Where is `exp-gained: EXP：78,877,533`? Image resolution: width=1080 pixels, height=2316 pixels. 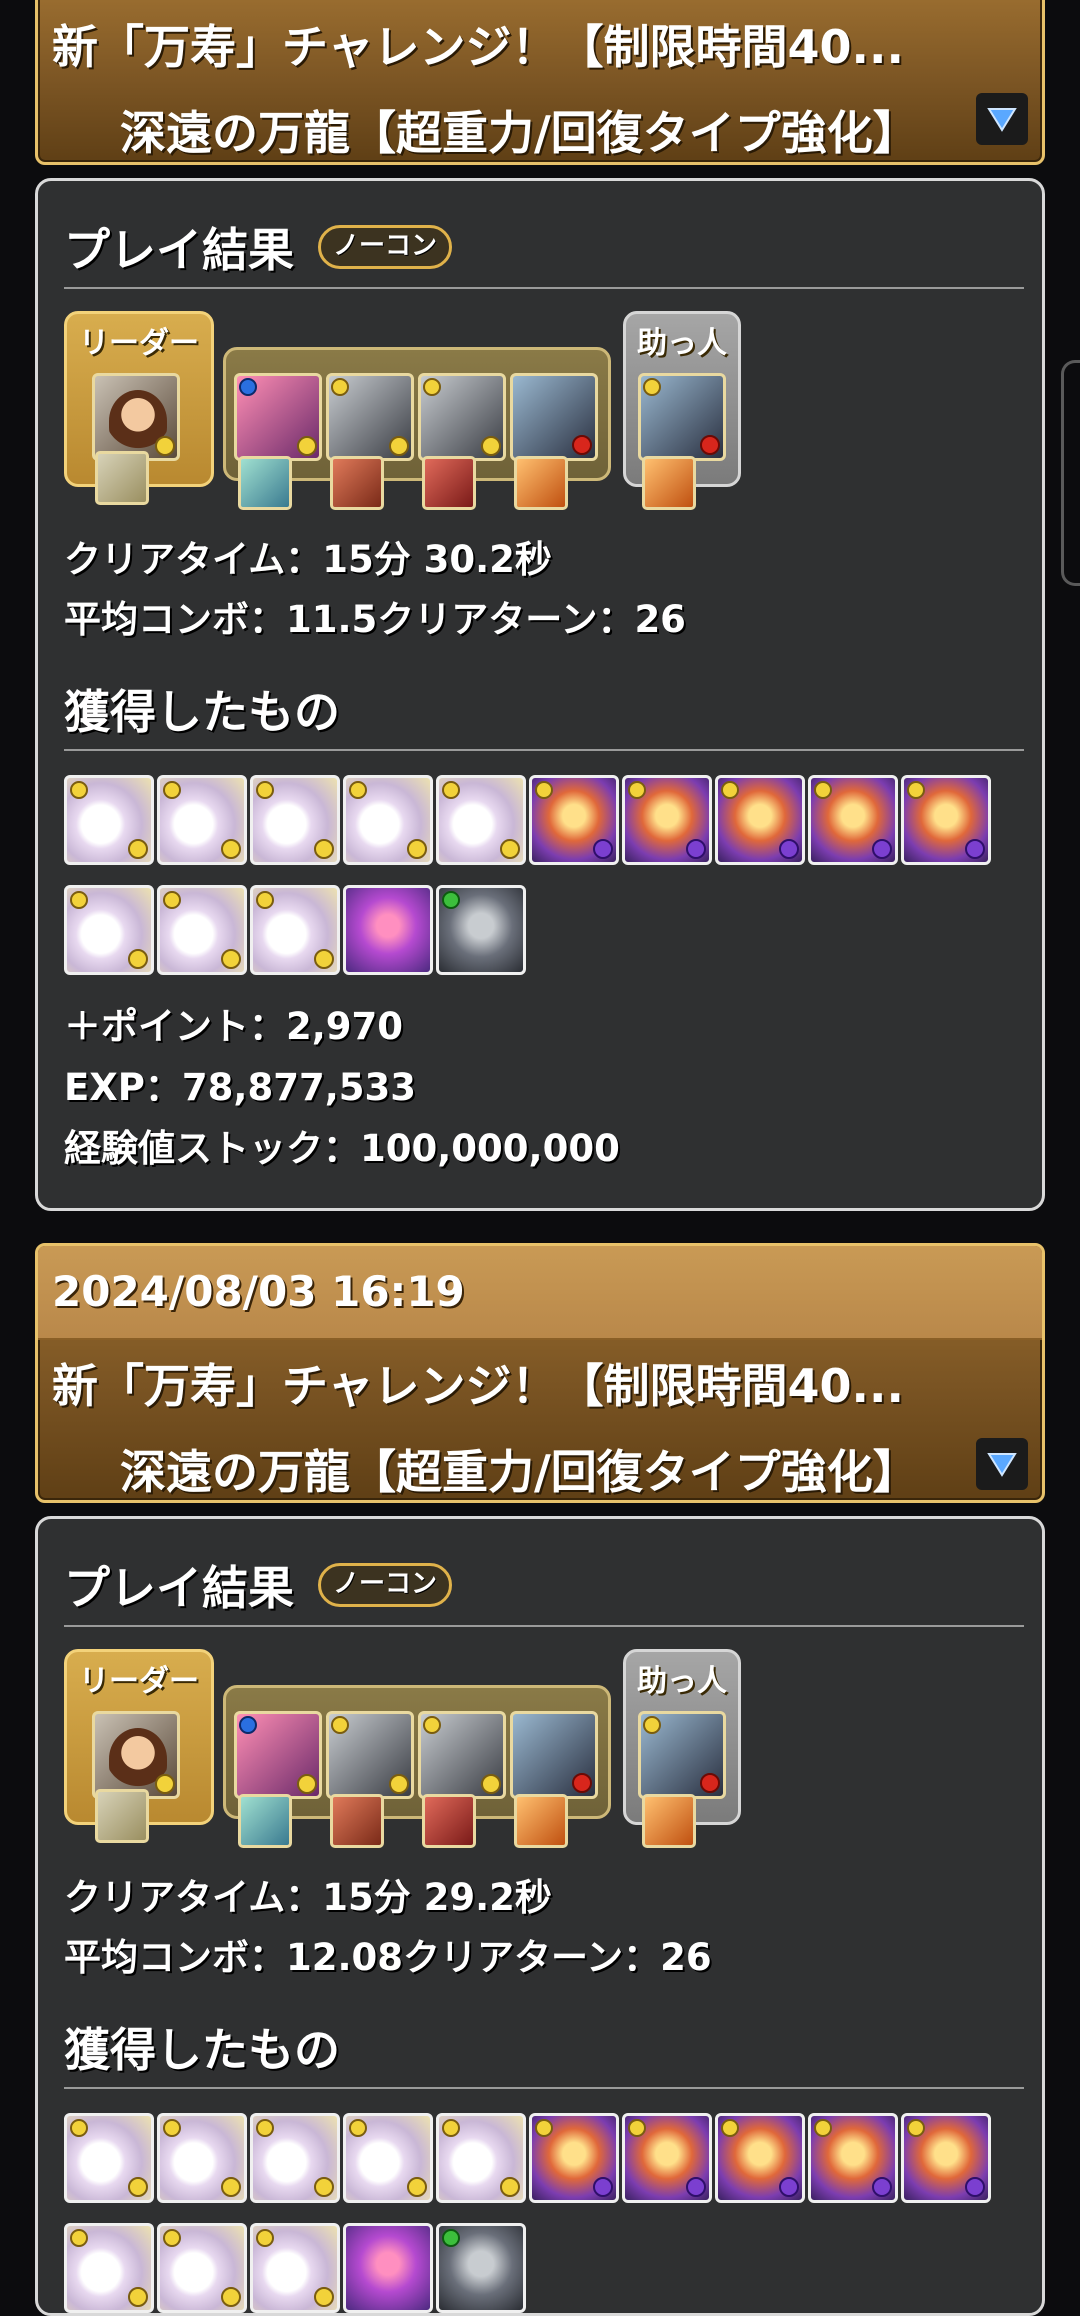 exp-gained: EXP：78,877,533 is located at coordinates (240, 1087).